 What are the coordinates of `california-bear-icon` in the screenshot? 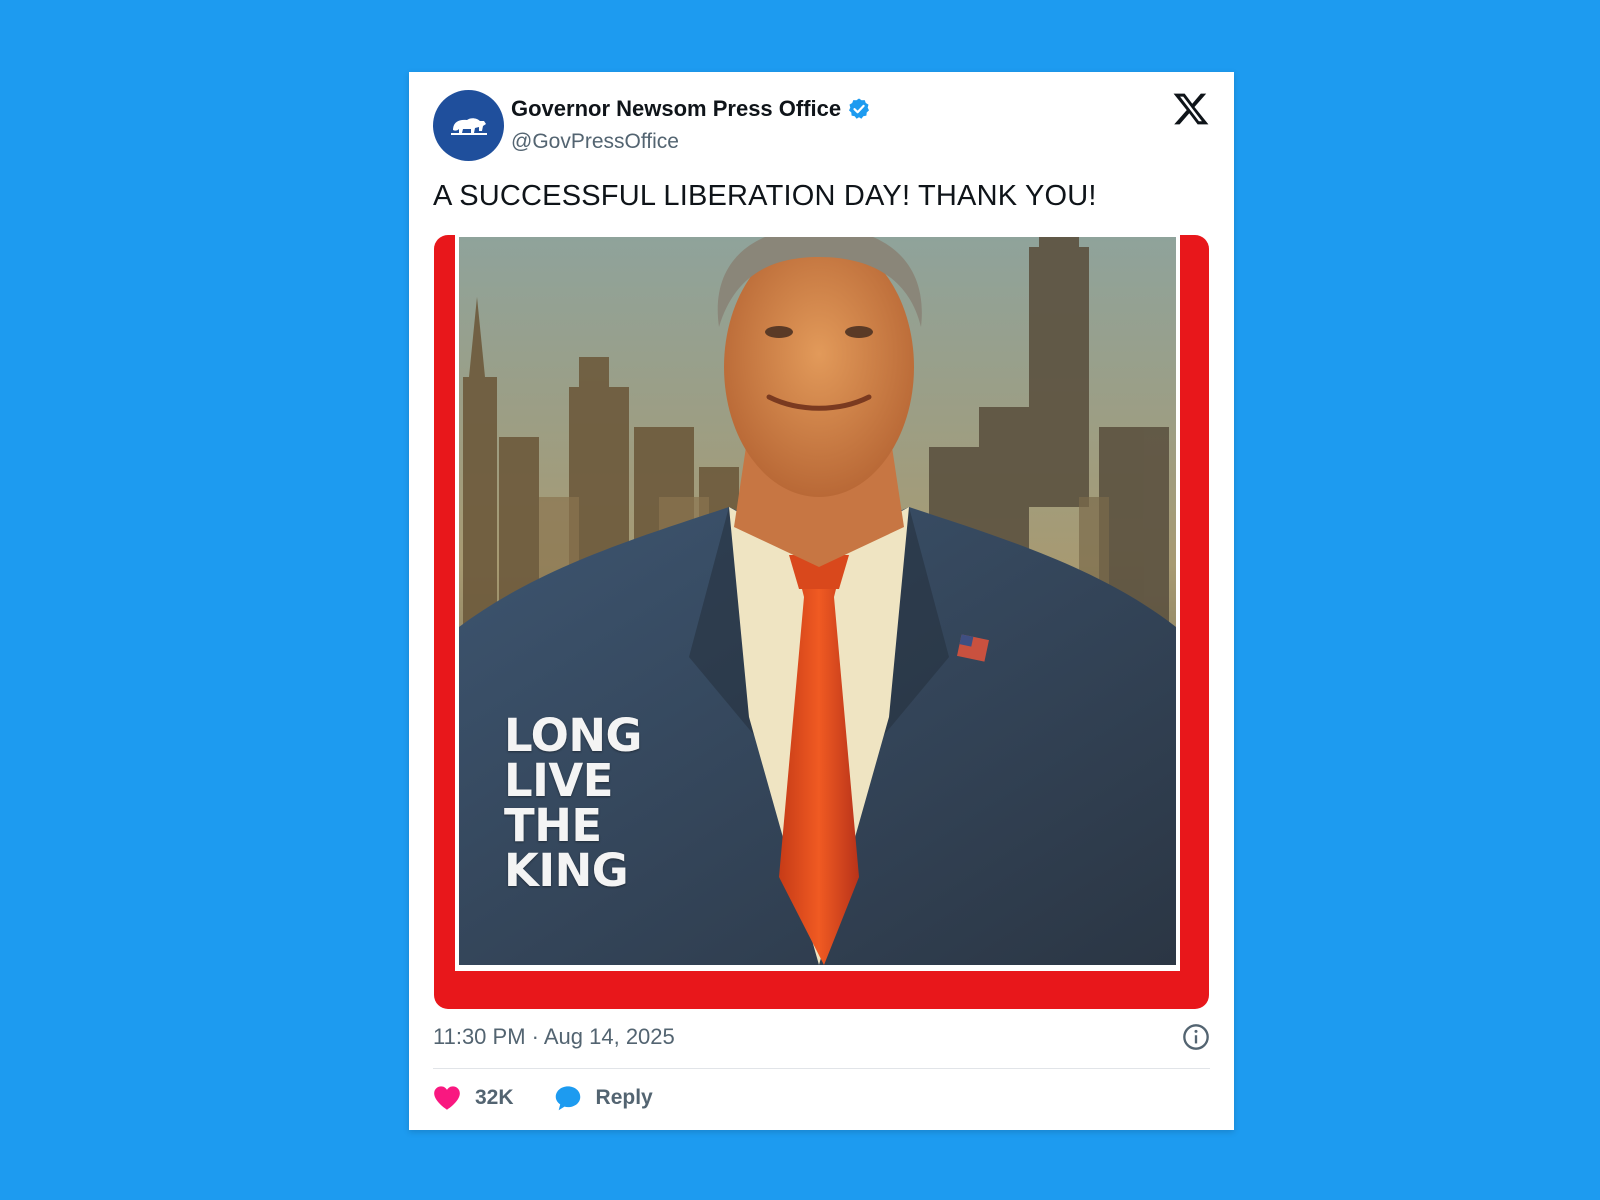 It's located at (468, 126).